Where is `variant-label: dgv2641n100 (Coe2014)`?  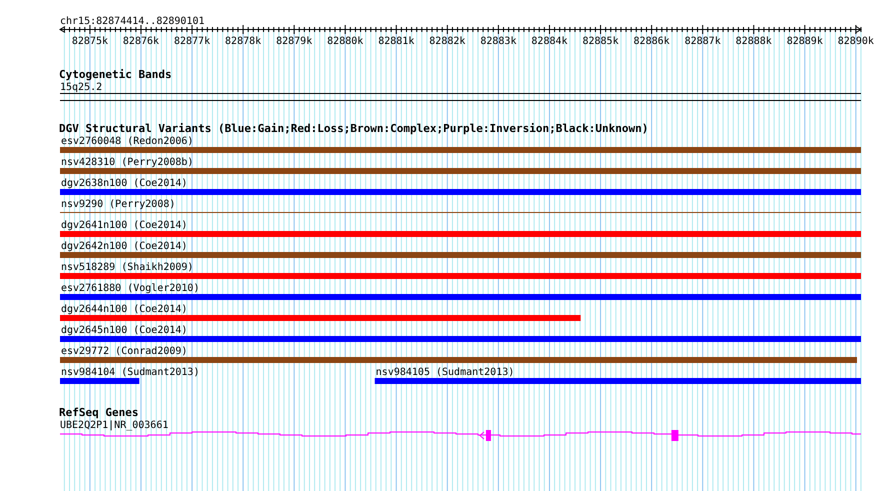
variant-label: dgv2641n100 (Coe2014) is located at coordinates (124, 225).